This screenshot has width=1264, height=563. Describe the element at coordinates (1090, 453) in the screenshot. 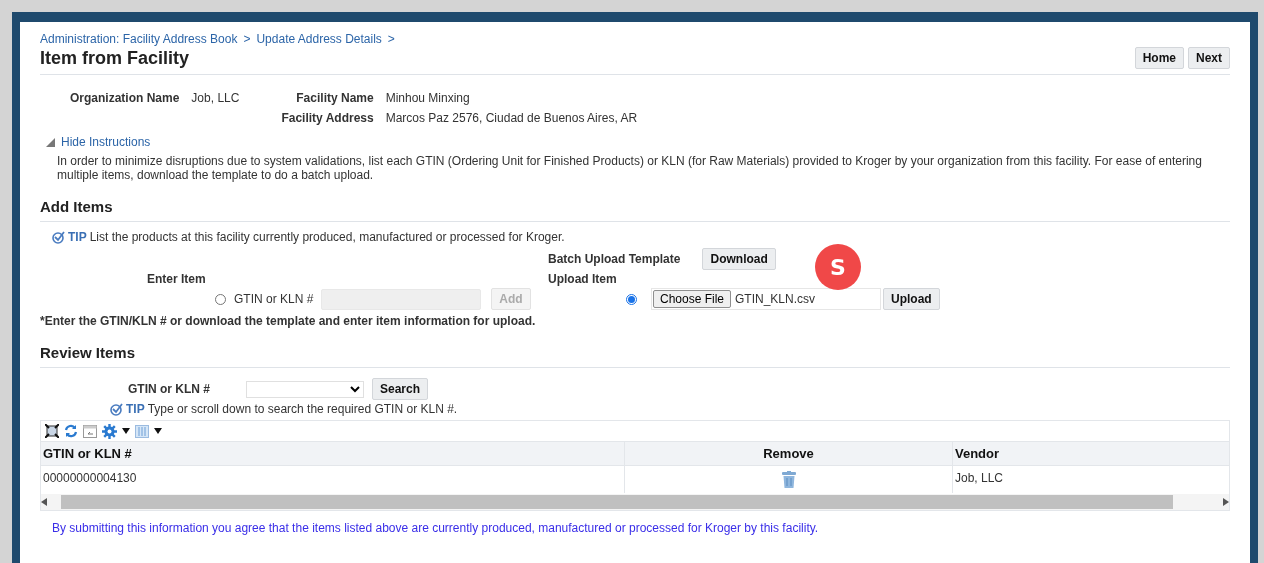

I see `column-header: Vendor` at that location.